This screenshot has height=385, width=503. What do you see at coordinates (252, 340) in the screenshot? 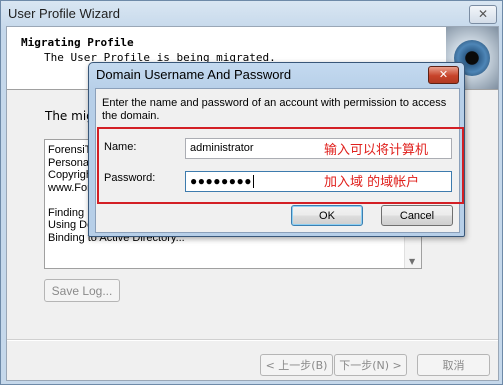
I see `footer-separator` at bounding box center [252, 340].